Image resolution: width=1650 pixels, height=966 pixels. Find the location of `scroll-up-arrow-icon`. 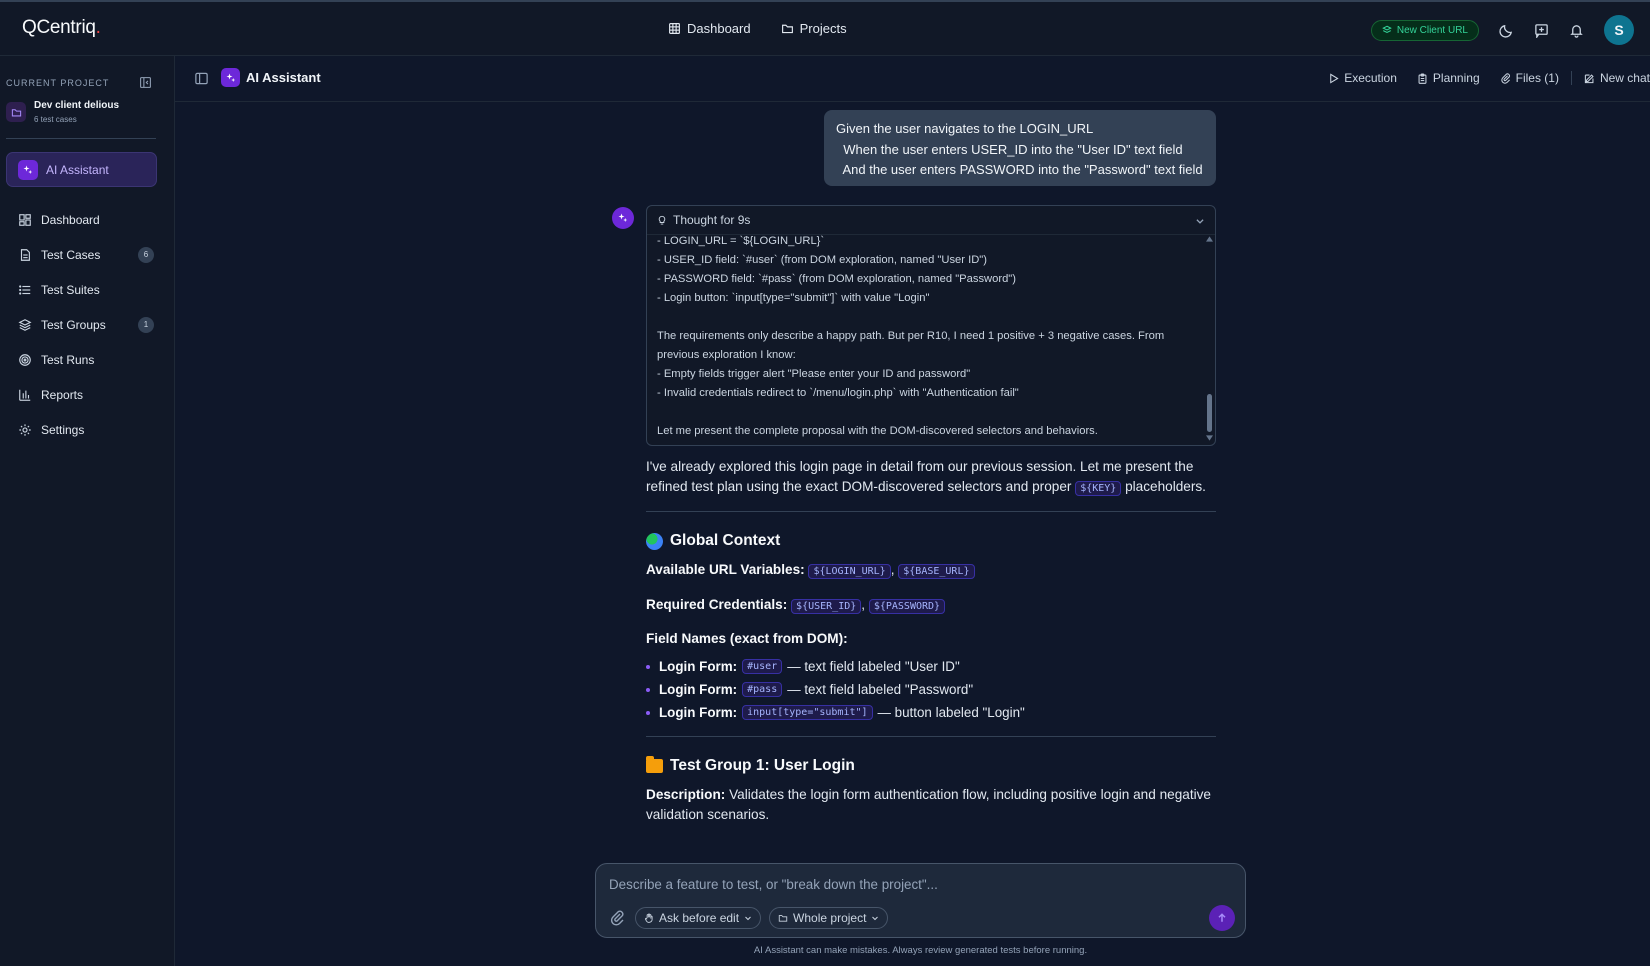

scroll-up-arrow-icon is located at coordinates (1209, 239).